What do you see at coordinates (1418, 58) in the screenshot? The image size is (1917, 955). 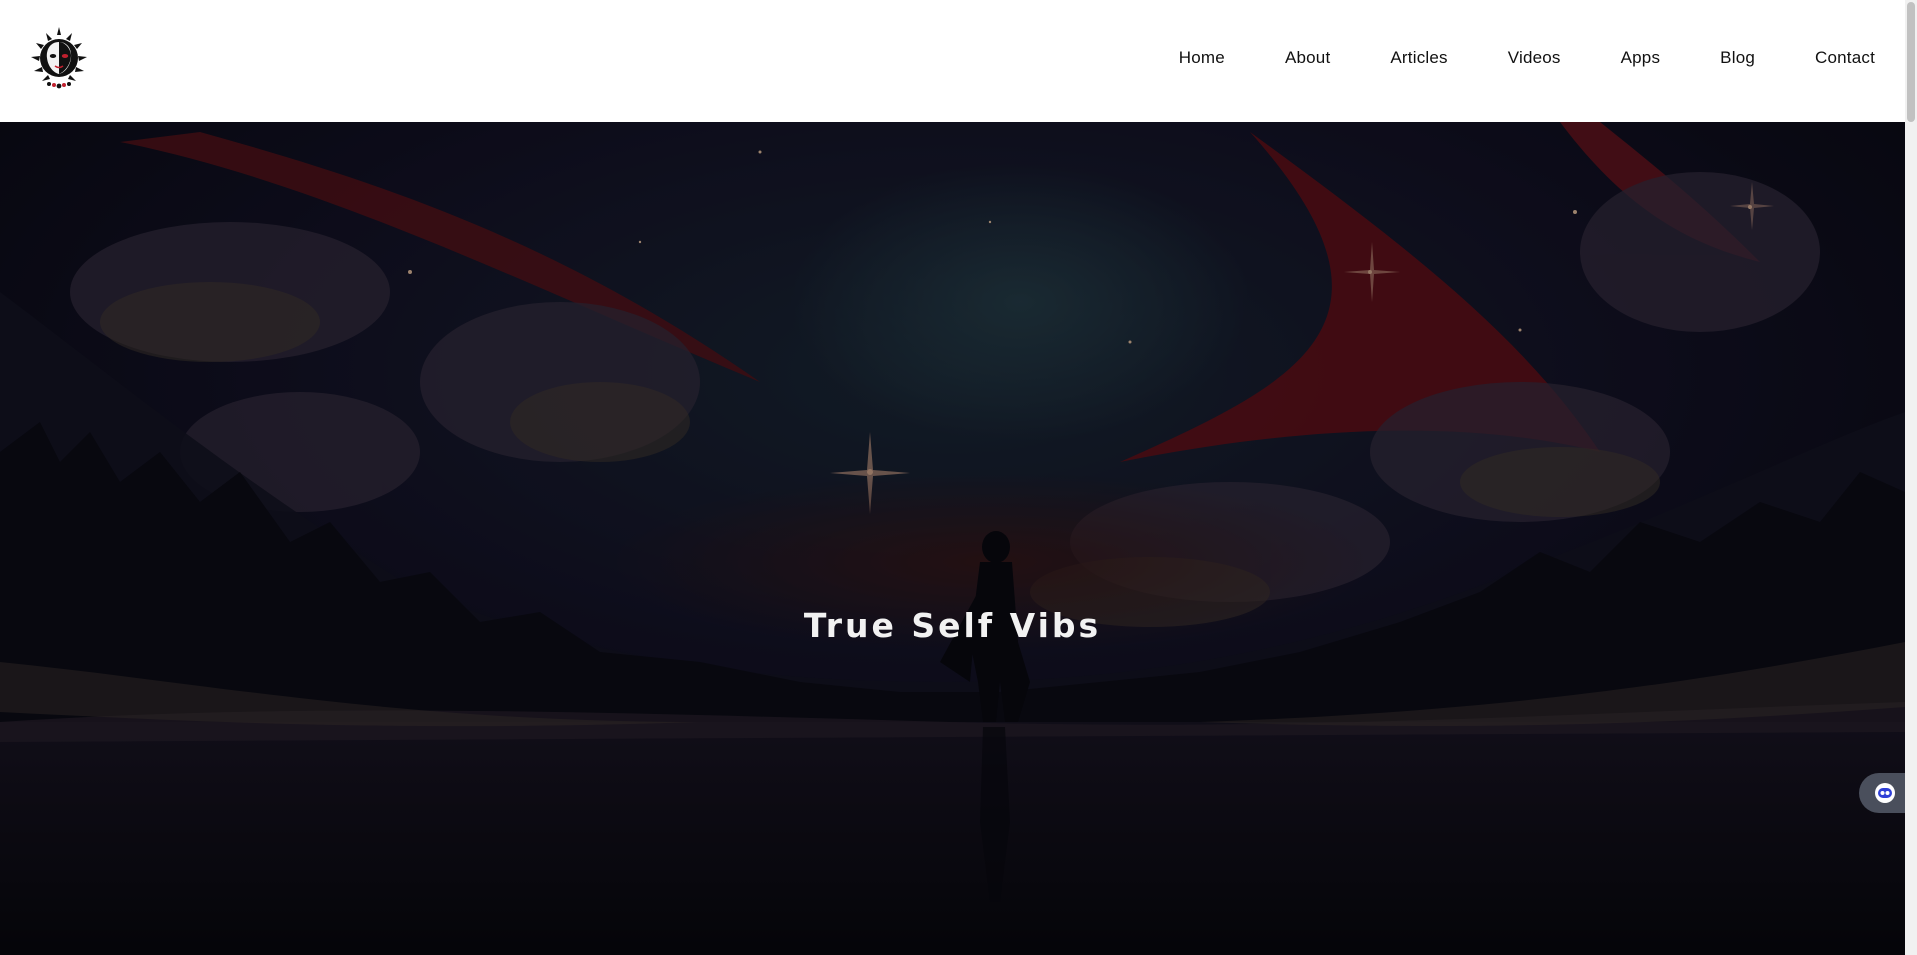 I see `nav-articles-link: Articles` at bounding box center [1418, 58].